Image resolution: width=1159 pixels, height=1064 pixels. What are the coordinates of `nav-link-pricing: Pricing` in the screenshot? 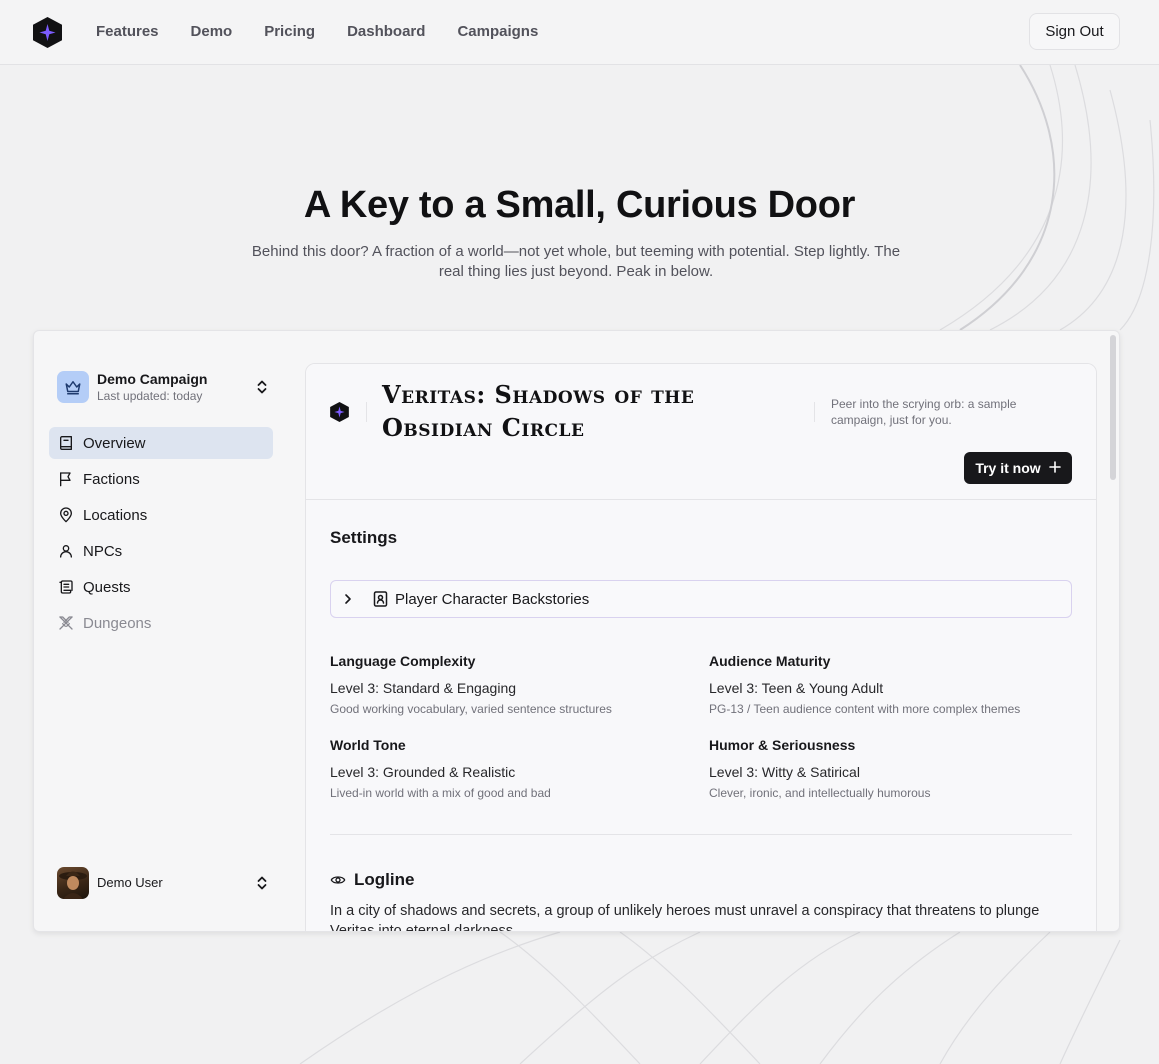 It's located at (289, 32).